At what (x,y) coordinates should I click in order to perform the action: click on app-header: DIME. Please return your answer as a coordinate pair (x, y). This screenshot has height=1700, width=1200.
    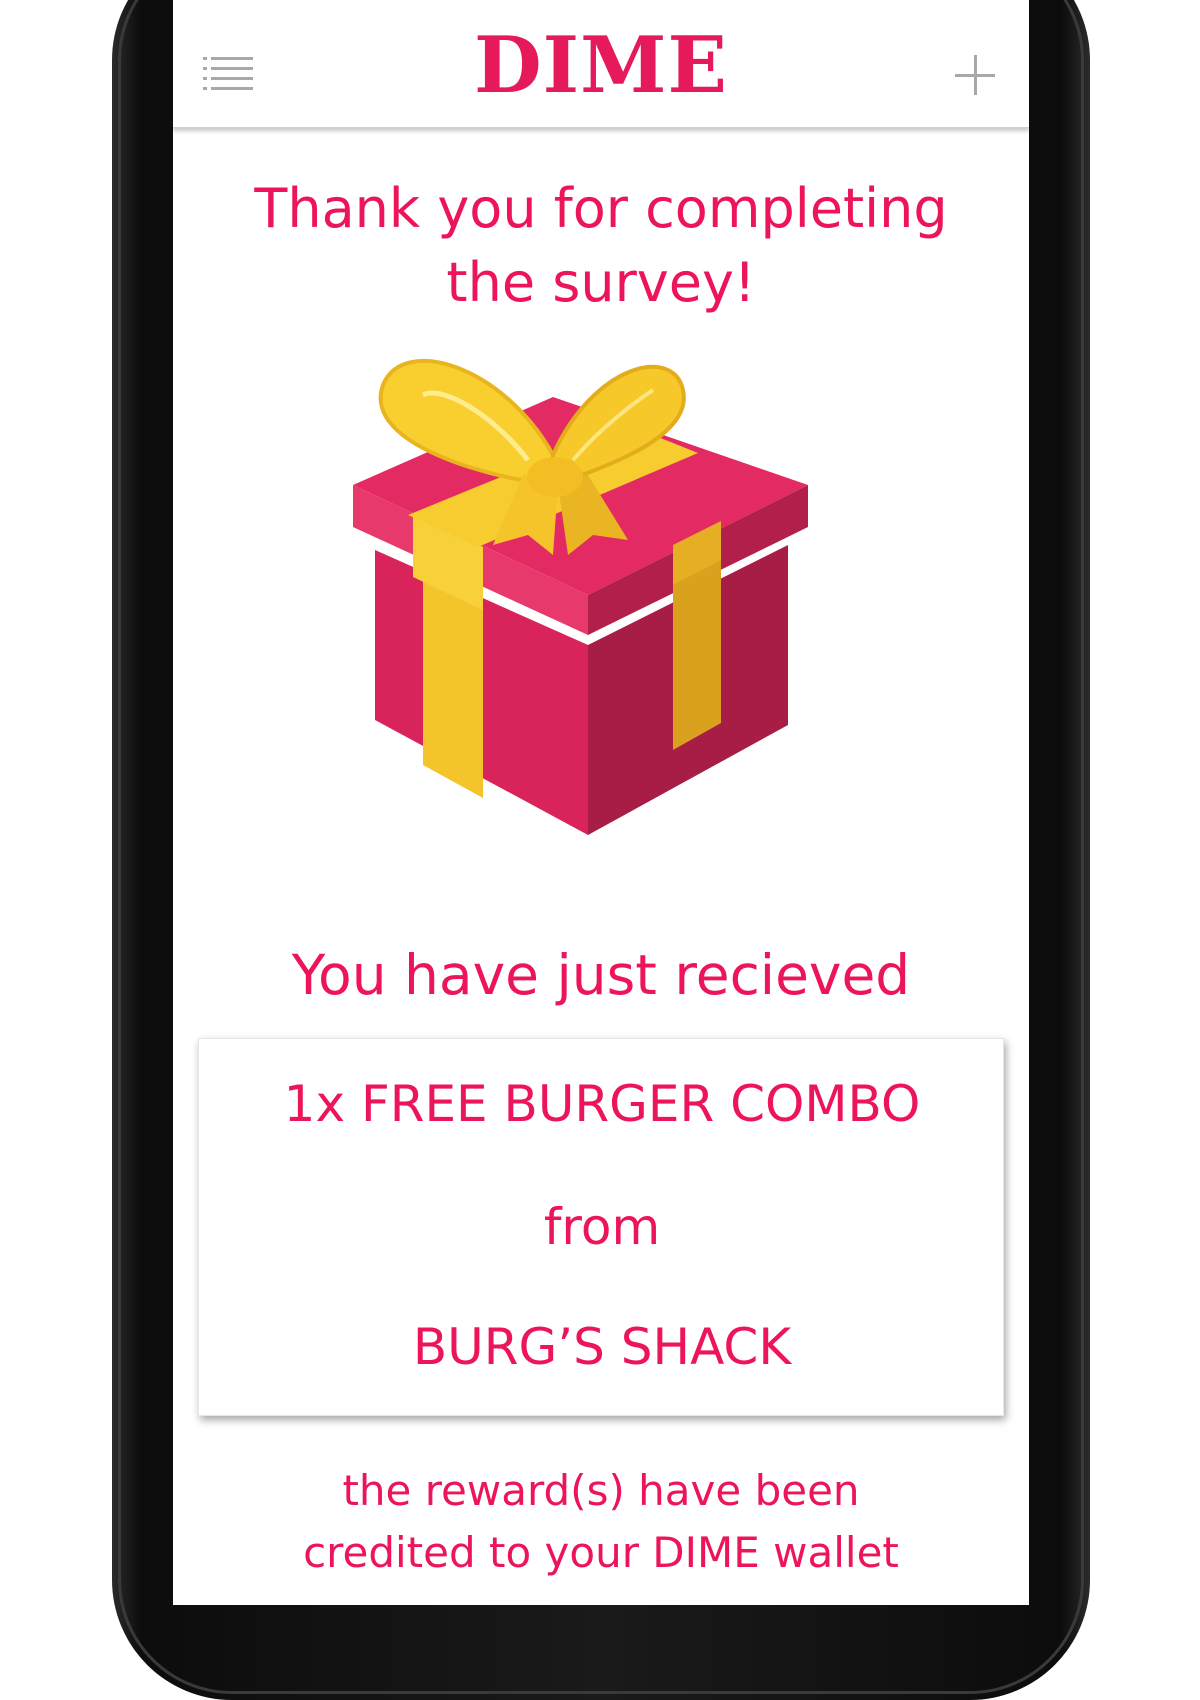
    Looking at the image, I should click on (601, 64).